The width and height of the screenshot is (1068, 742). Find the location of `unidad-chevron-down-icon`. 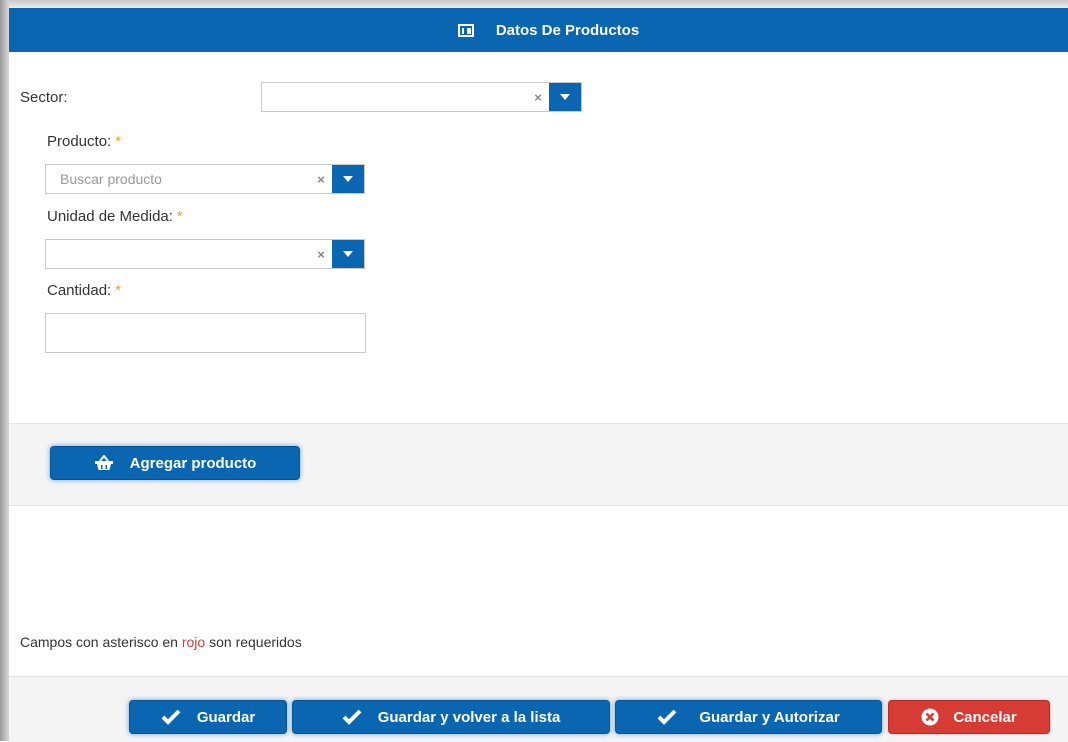

unidad-chevron-down-icon is located at coordinates (348, 254).